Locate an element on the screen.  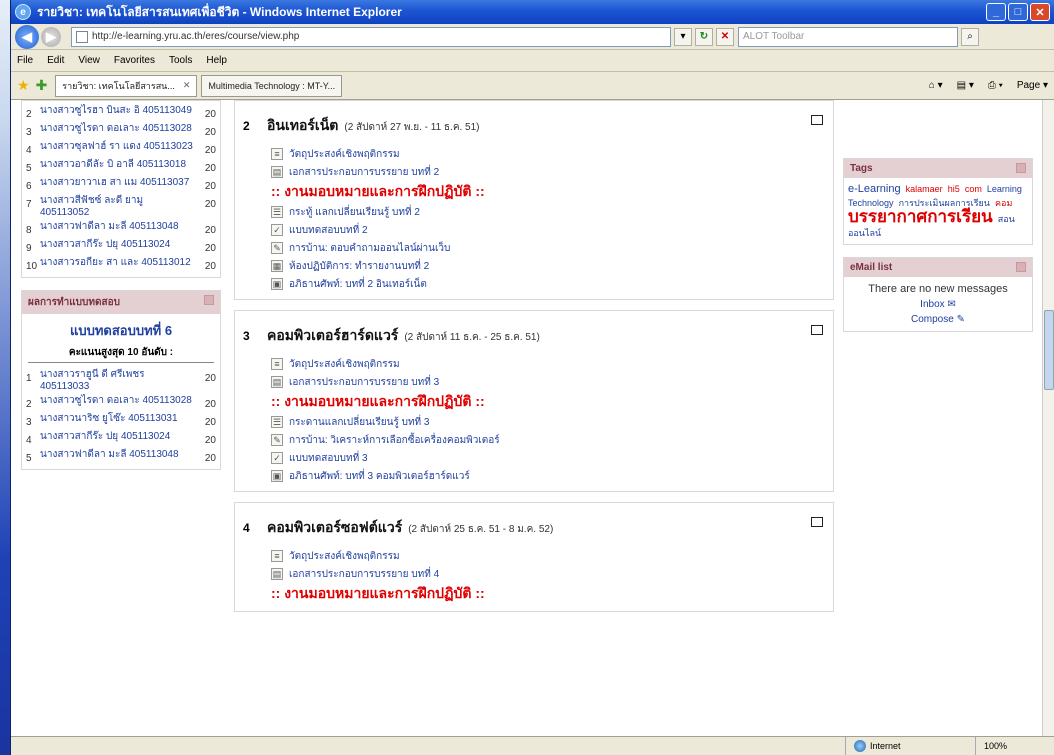
page-menu: Page ▾ is located at coordinates (1032, 85).